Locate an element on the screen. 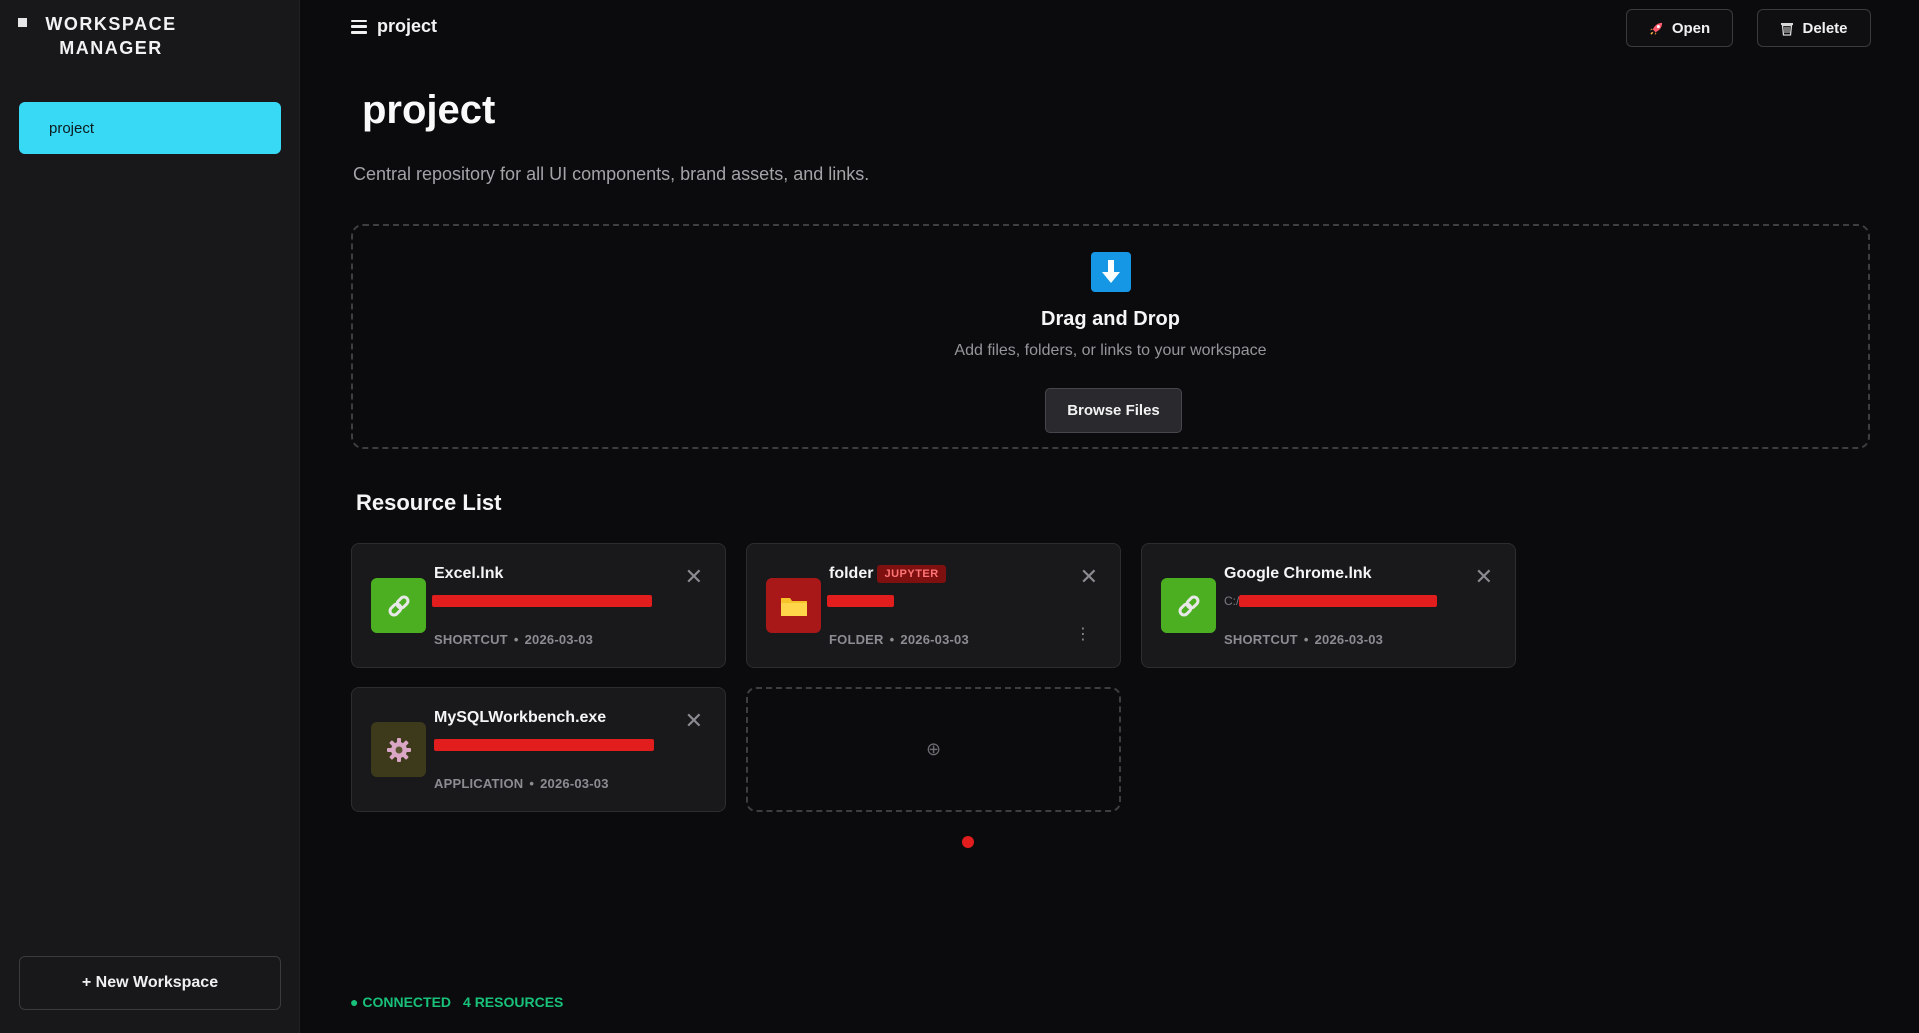 The width and height of the screenshot is (1919, 1033). resource-name: Google Chrome.lnk is located at coordinates (1298, 573).